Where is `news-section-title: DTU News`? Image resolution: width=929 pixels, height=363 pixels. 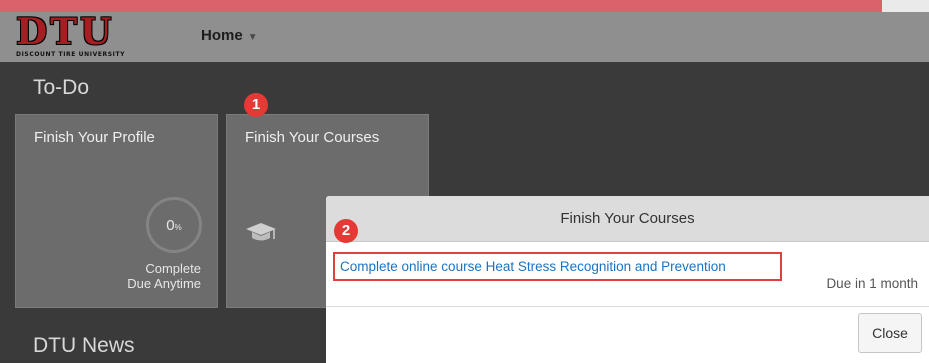 news-section-title: DTU News is located at coordinates (84, 345).